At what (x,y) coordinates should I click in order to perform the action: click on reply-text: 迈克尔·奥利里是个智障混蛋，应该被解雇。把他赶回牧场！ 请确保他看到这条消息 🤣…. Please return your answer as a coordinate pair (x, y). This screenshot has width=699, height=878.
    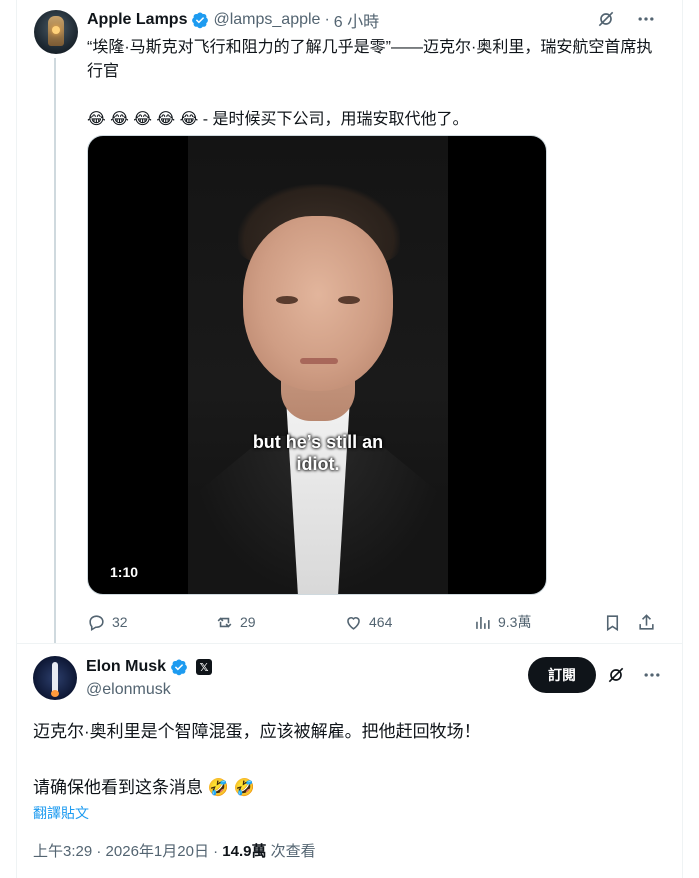
    Looking at the image, I should click on (257, 759).